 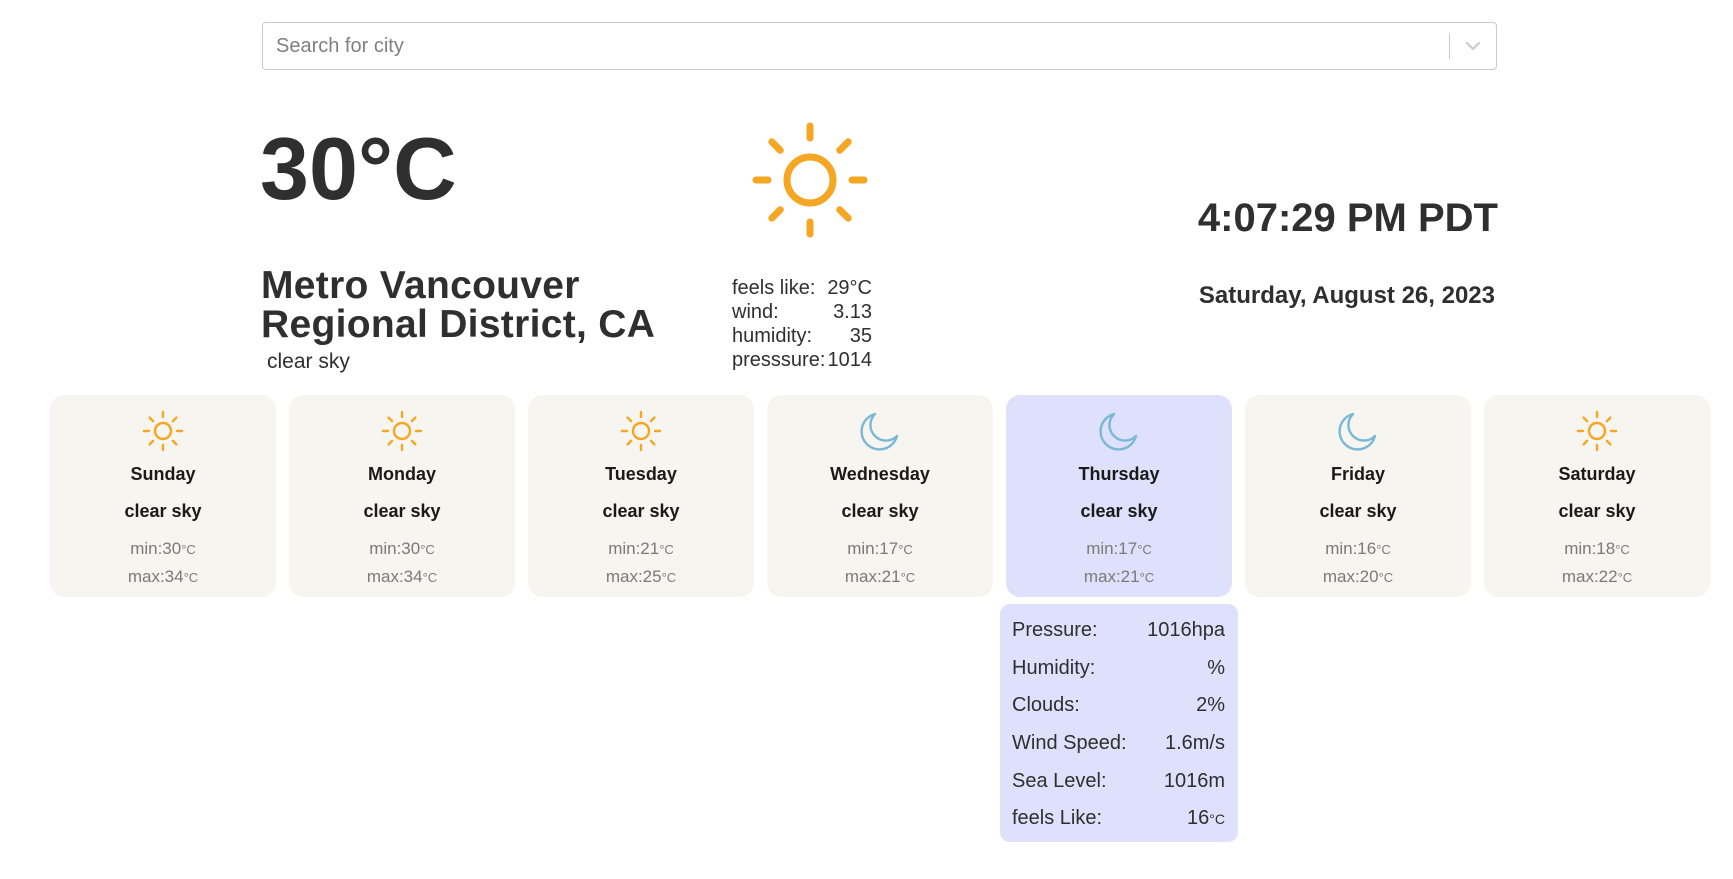 I want to click on forecast-card-wednesday: Wednesday clear sky min:17°C max:21°C, so click(x=880, y=496).